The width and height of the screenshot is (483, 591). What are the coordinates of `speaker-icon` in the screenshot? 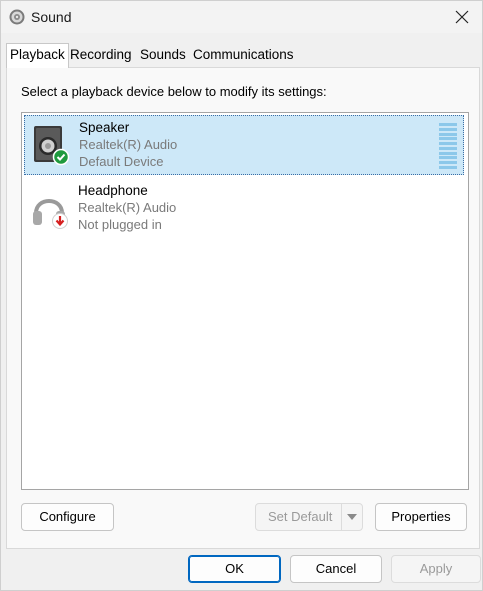 It's located at (17, 17).